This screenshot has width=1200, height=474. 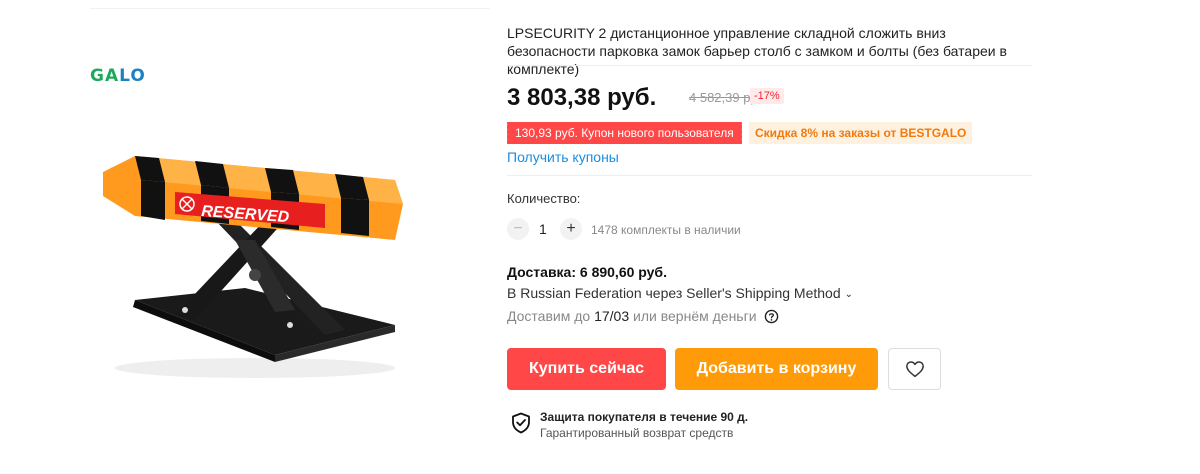 I want to click on quantity-decrease-button: −, so click(x=518, y=229).